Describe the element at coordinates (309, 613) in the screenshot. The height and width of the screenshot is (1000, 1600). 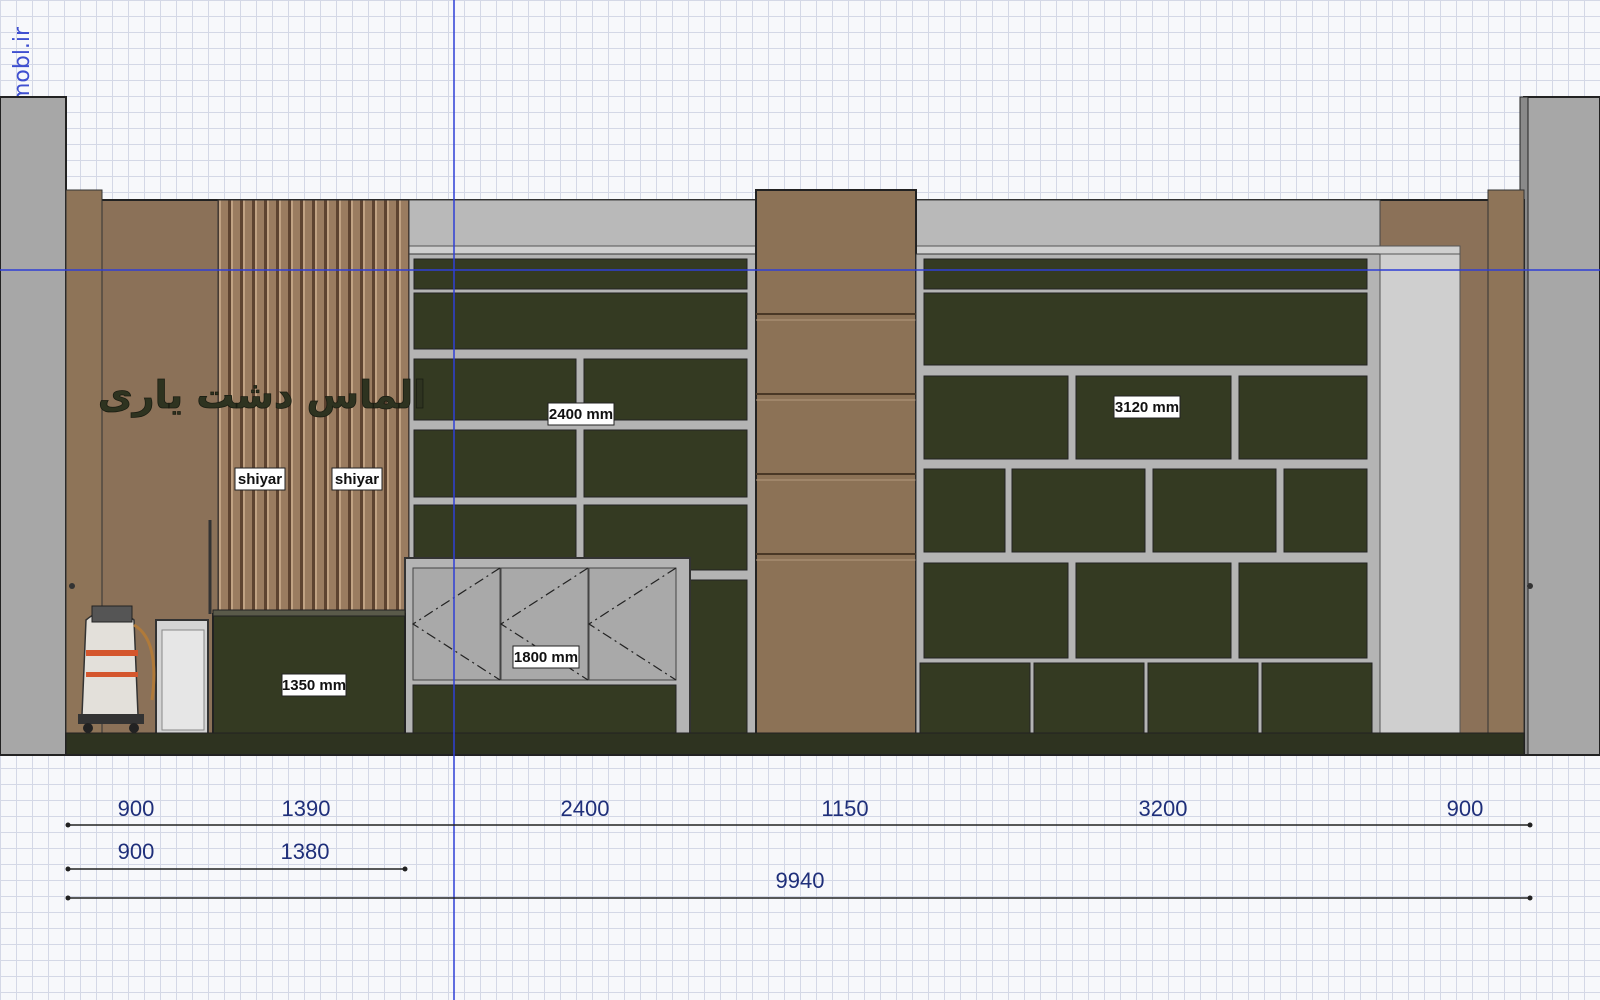
I see `counter-top` at that location.